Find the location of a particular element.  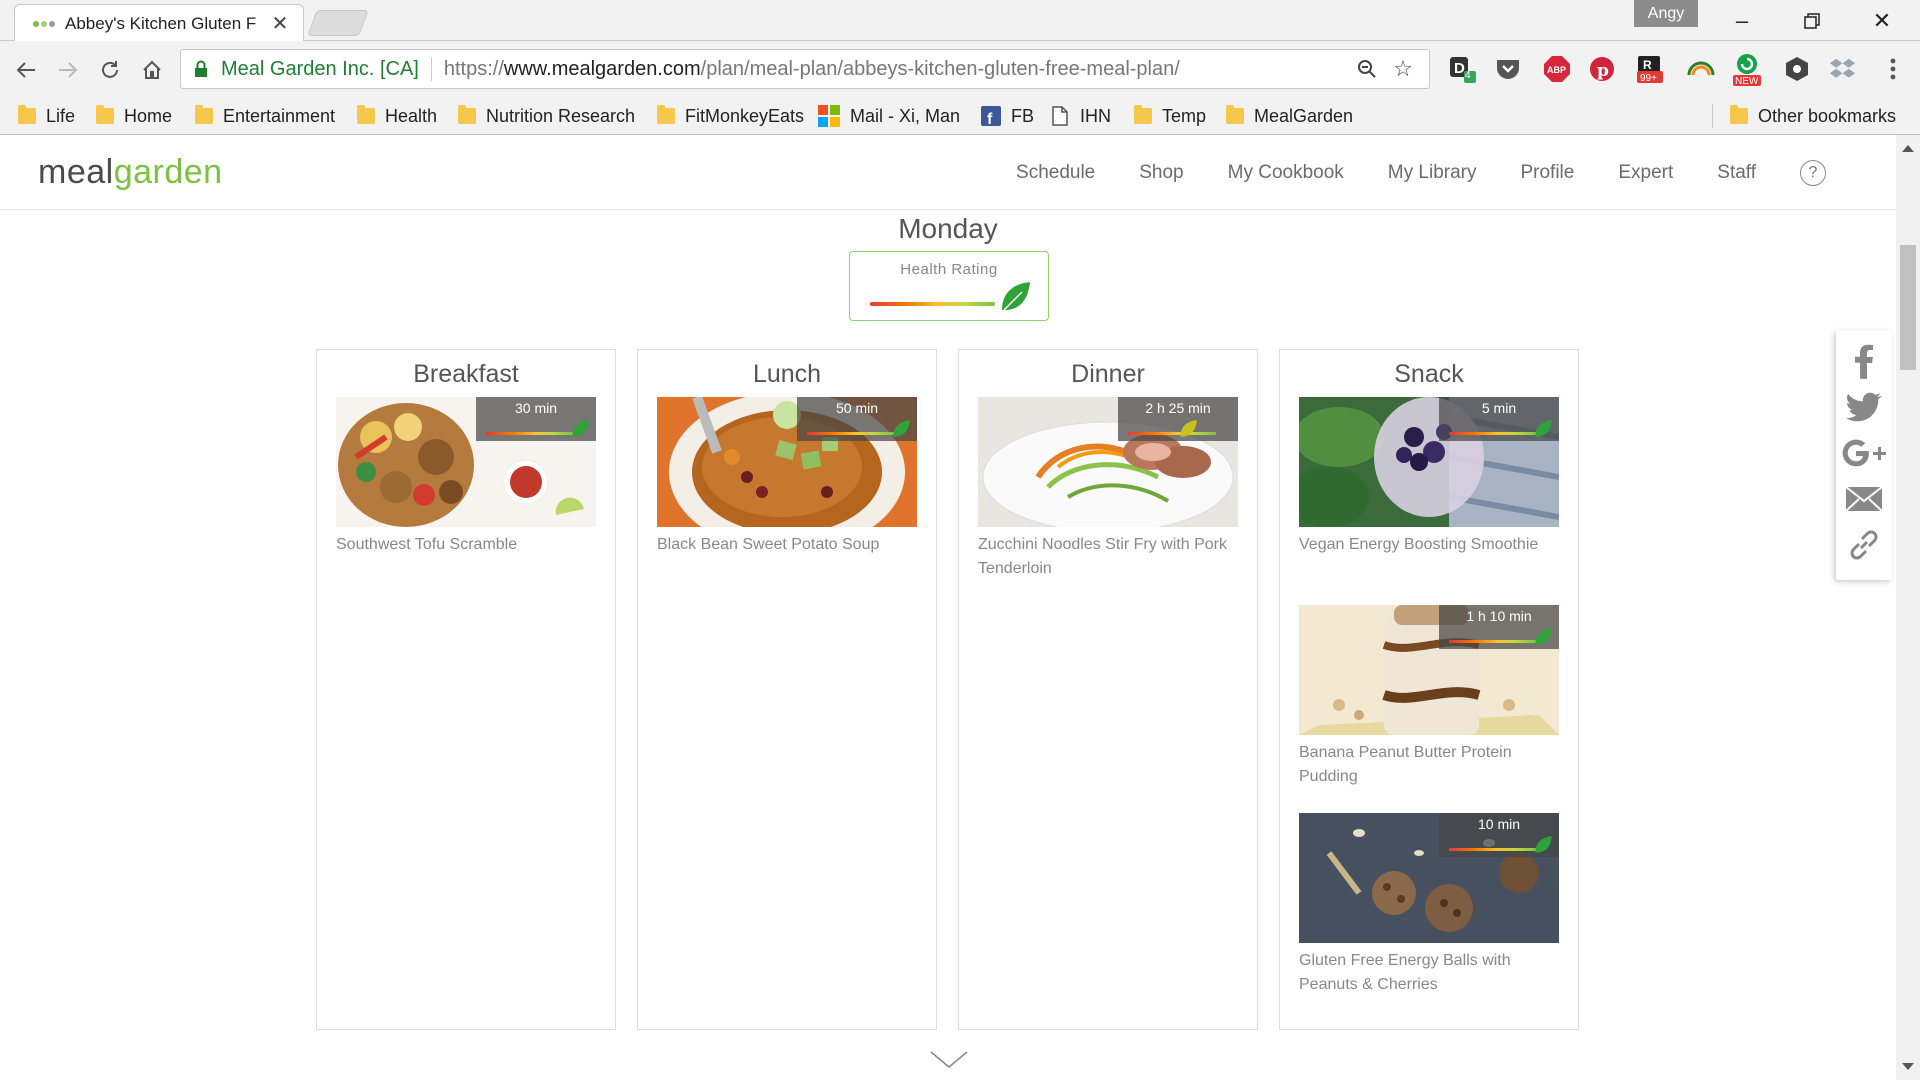

pinterest-icon: p is located at coordinates (1602, 69).